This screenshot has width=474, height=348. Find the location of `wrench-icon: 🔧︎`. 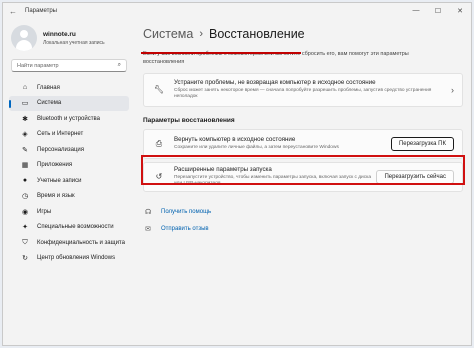

wrench-icon: 🔧︎ is located at coordinates (159, 90).